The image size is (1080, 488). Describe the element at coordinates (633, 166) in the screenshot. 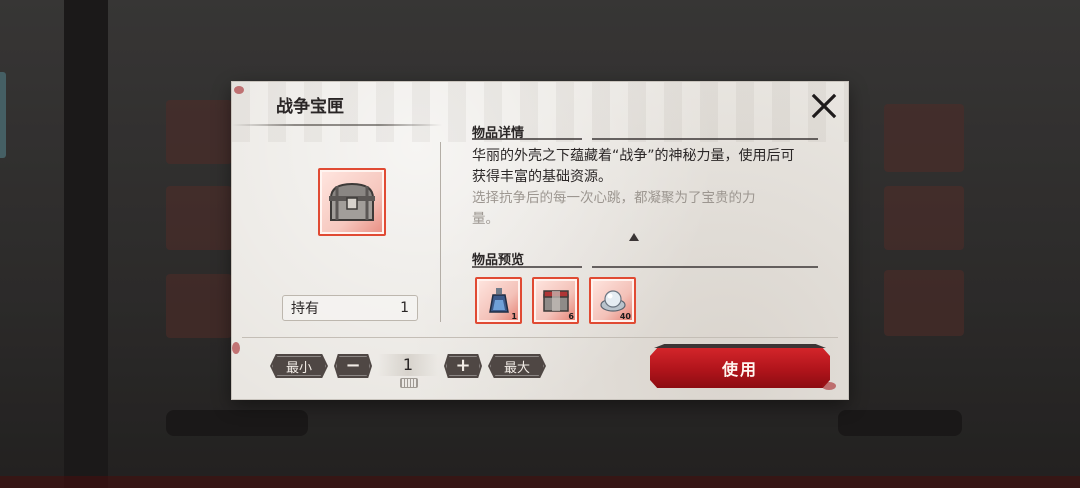

I see `item-description: 华丽的外壳之下蕴藏着“战争”的神秘力量，使用后可获得丰富的基础资源。` at that location.